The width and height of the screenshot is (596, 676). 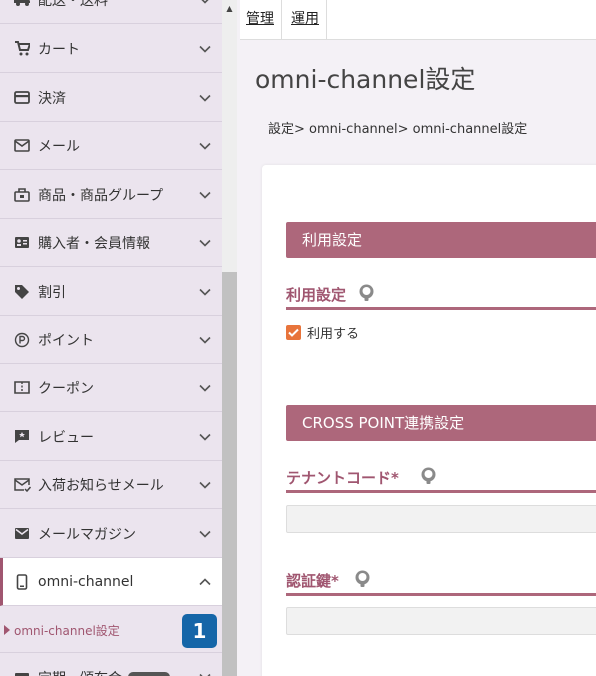 What do you see at coordinates (333, 334) in the screenshot?
I see `checkbox-label: 利用する` at bounding box center [333, 334].